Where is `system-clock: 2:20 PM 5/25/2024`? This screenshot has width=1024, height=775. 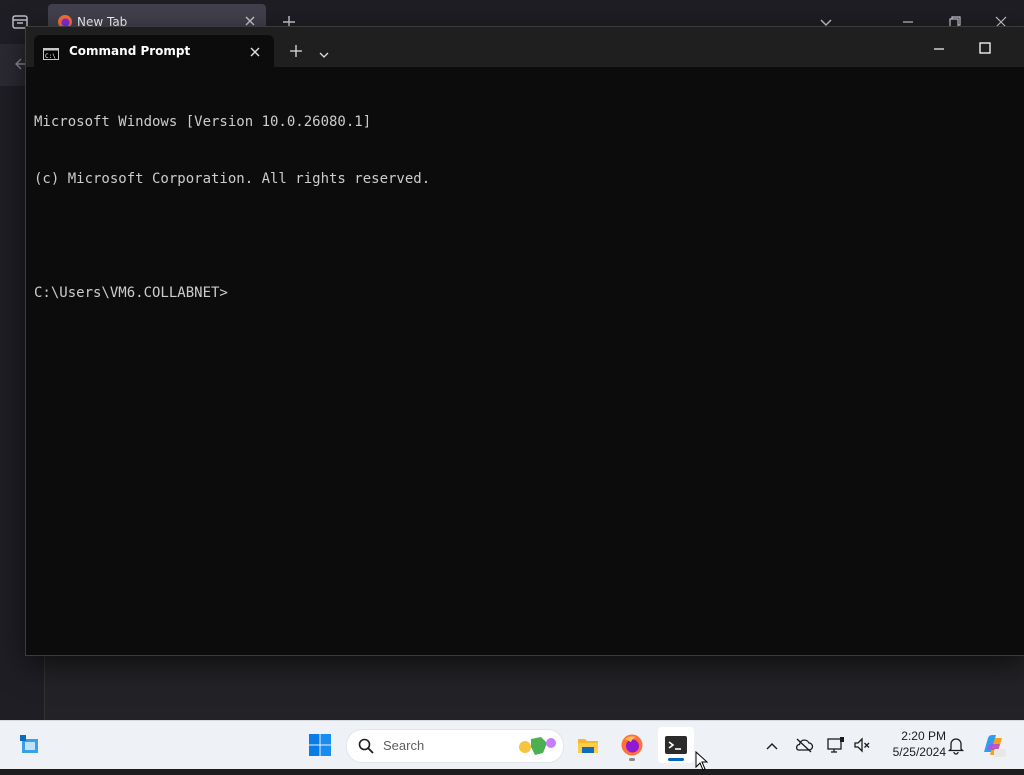
system-clock: 2:20 PM 5/25/2024 is located at coordinates (908, 744).